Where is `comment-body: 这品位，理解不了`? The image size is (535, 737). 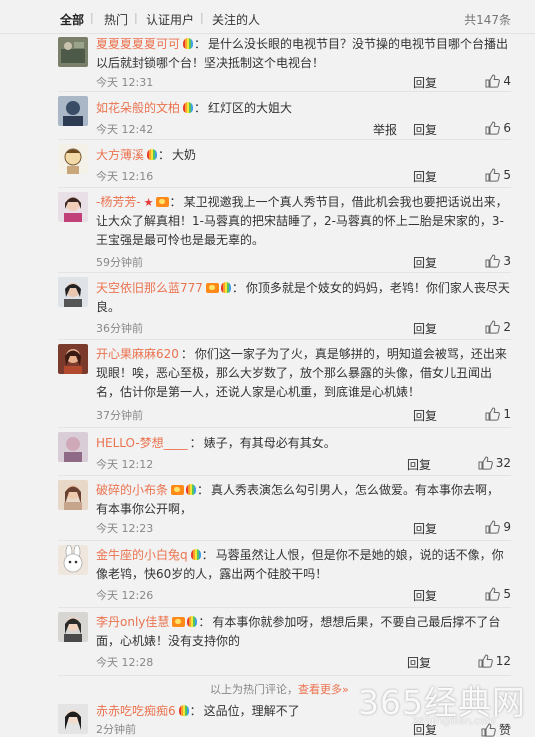 comment-body: 这品位，理解不了 is located at coordinates (251, 711).